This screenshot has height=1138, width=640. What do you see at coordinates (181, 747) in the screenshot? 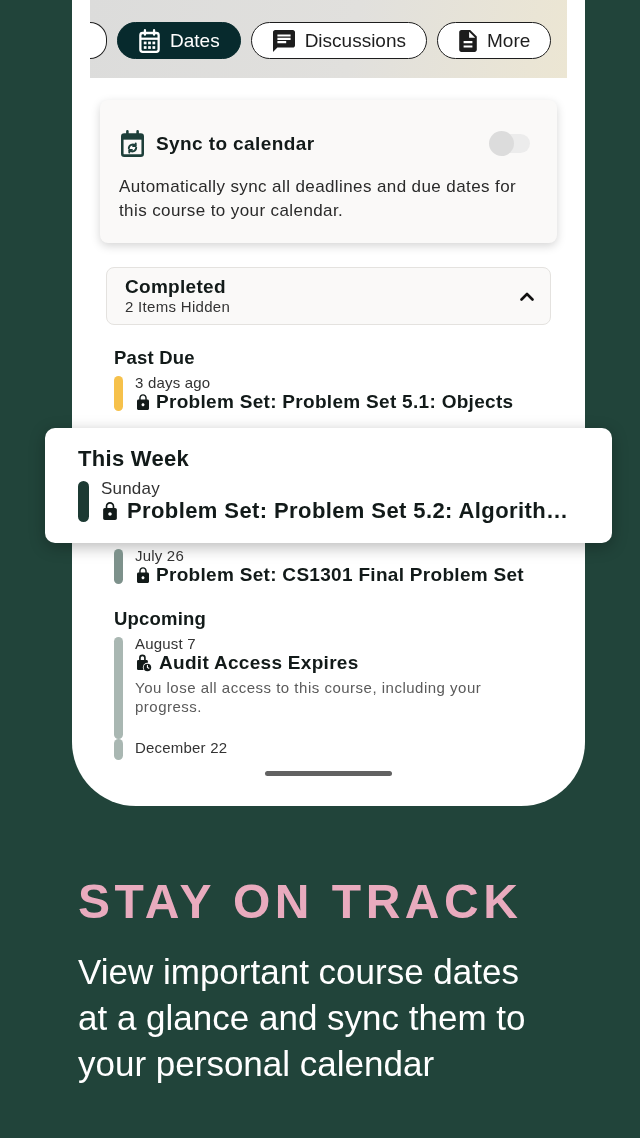
I see `due-date: December 22` at bounding box center [181, 747].